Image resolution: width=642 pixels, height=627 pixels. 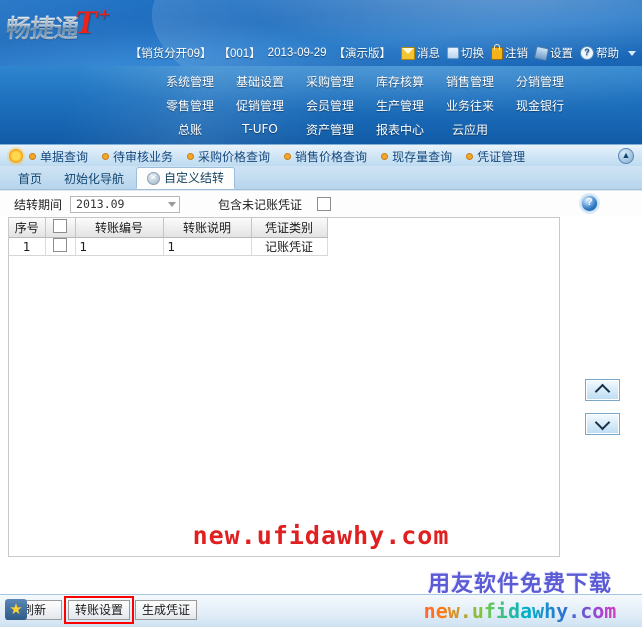 I want to click on menu-item-purchase: 采购管理, so click(x=330, y=81).